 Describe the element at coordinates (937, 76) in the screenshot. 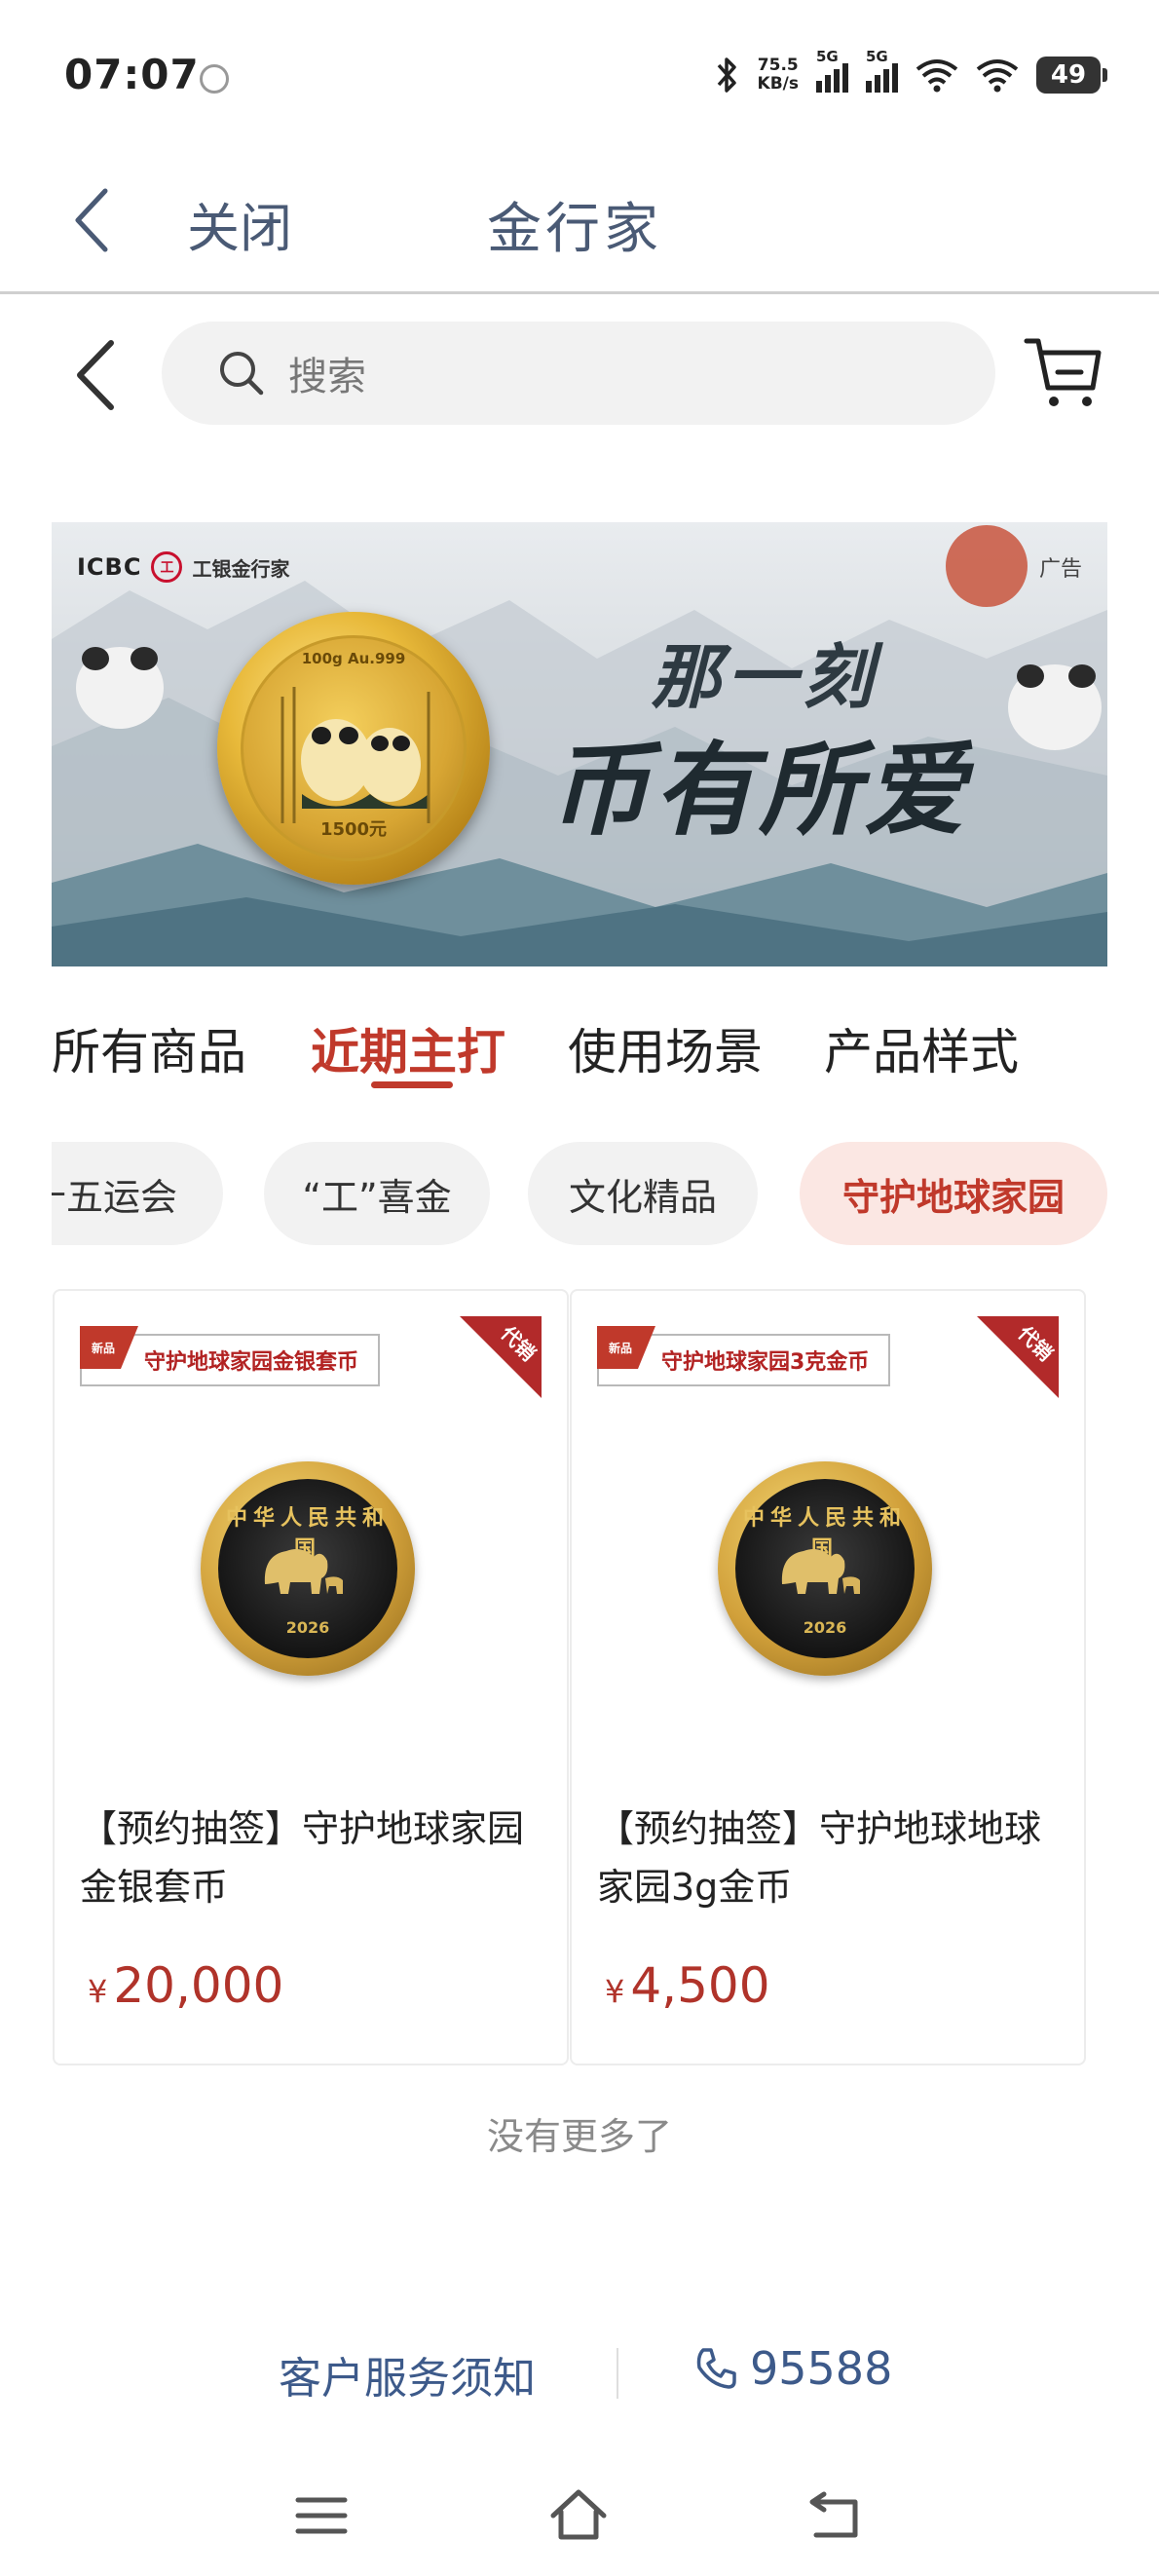

I see `wifi-icon` at that location.